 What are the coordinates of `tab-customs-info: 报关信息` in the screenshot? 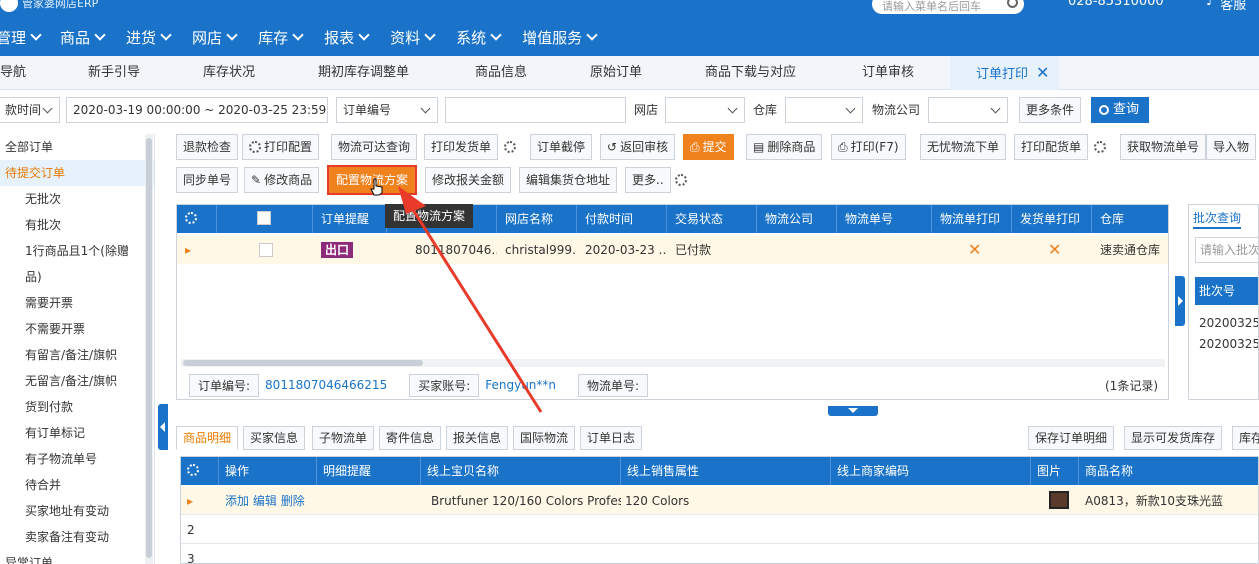 It's located at (477, 438).